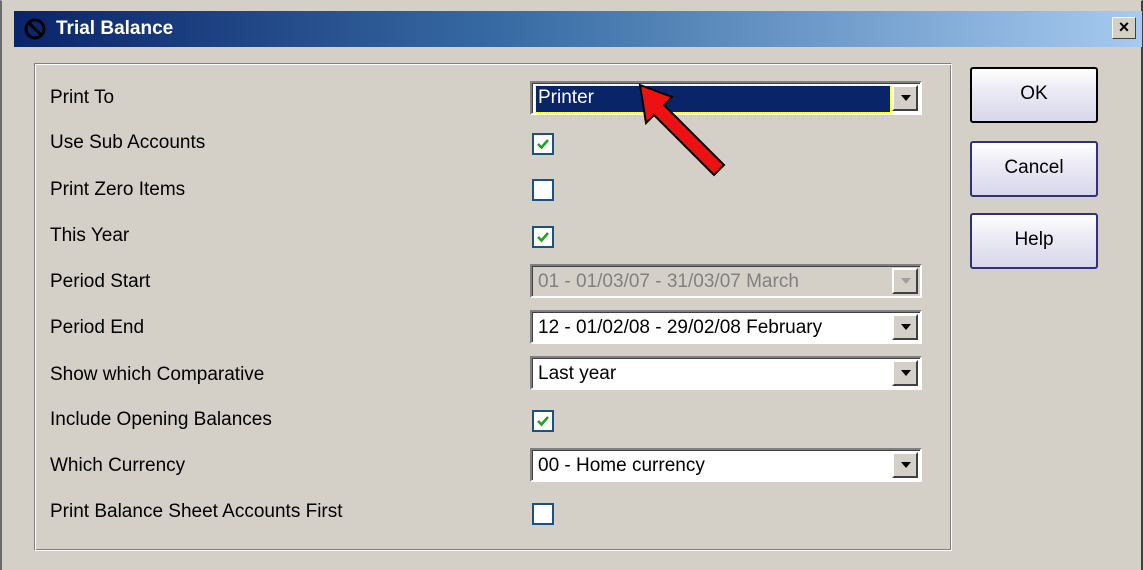  Describe the element at coordinates (82, 97) in the screenshot. I see `print-to-label: Print To` at that location.